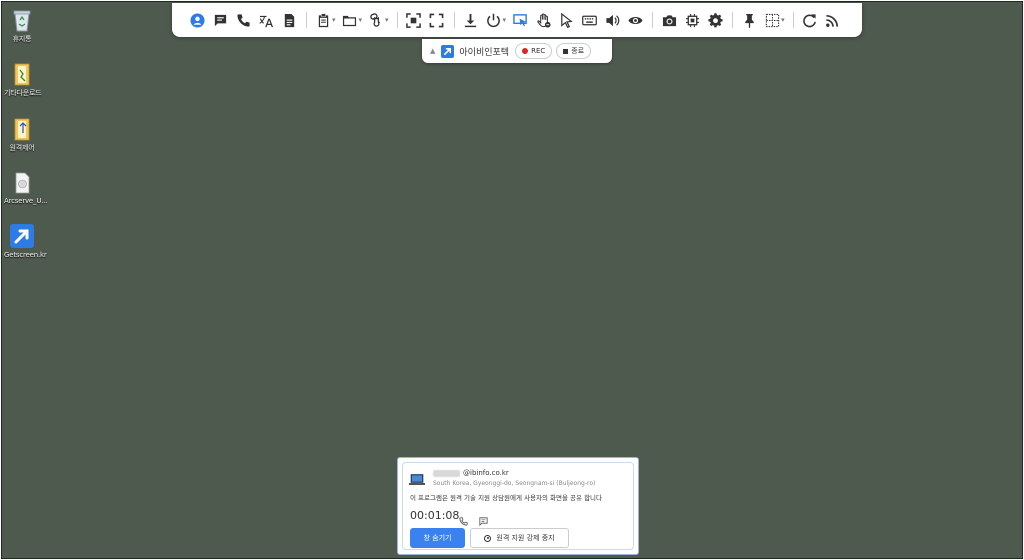 The width and height of the screenshot is (1024, 560). I want to click on recycle-bin-icon, so click(22, 20).